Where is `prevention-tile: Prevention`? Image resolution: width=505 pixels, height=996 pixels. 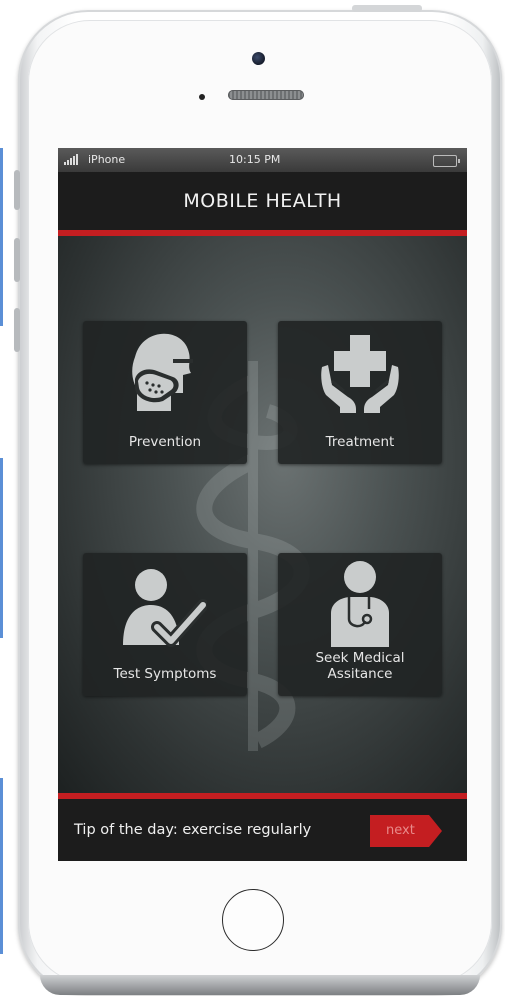 prevention-tile: Prevention is located at coordinates (165, 392).